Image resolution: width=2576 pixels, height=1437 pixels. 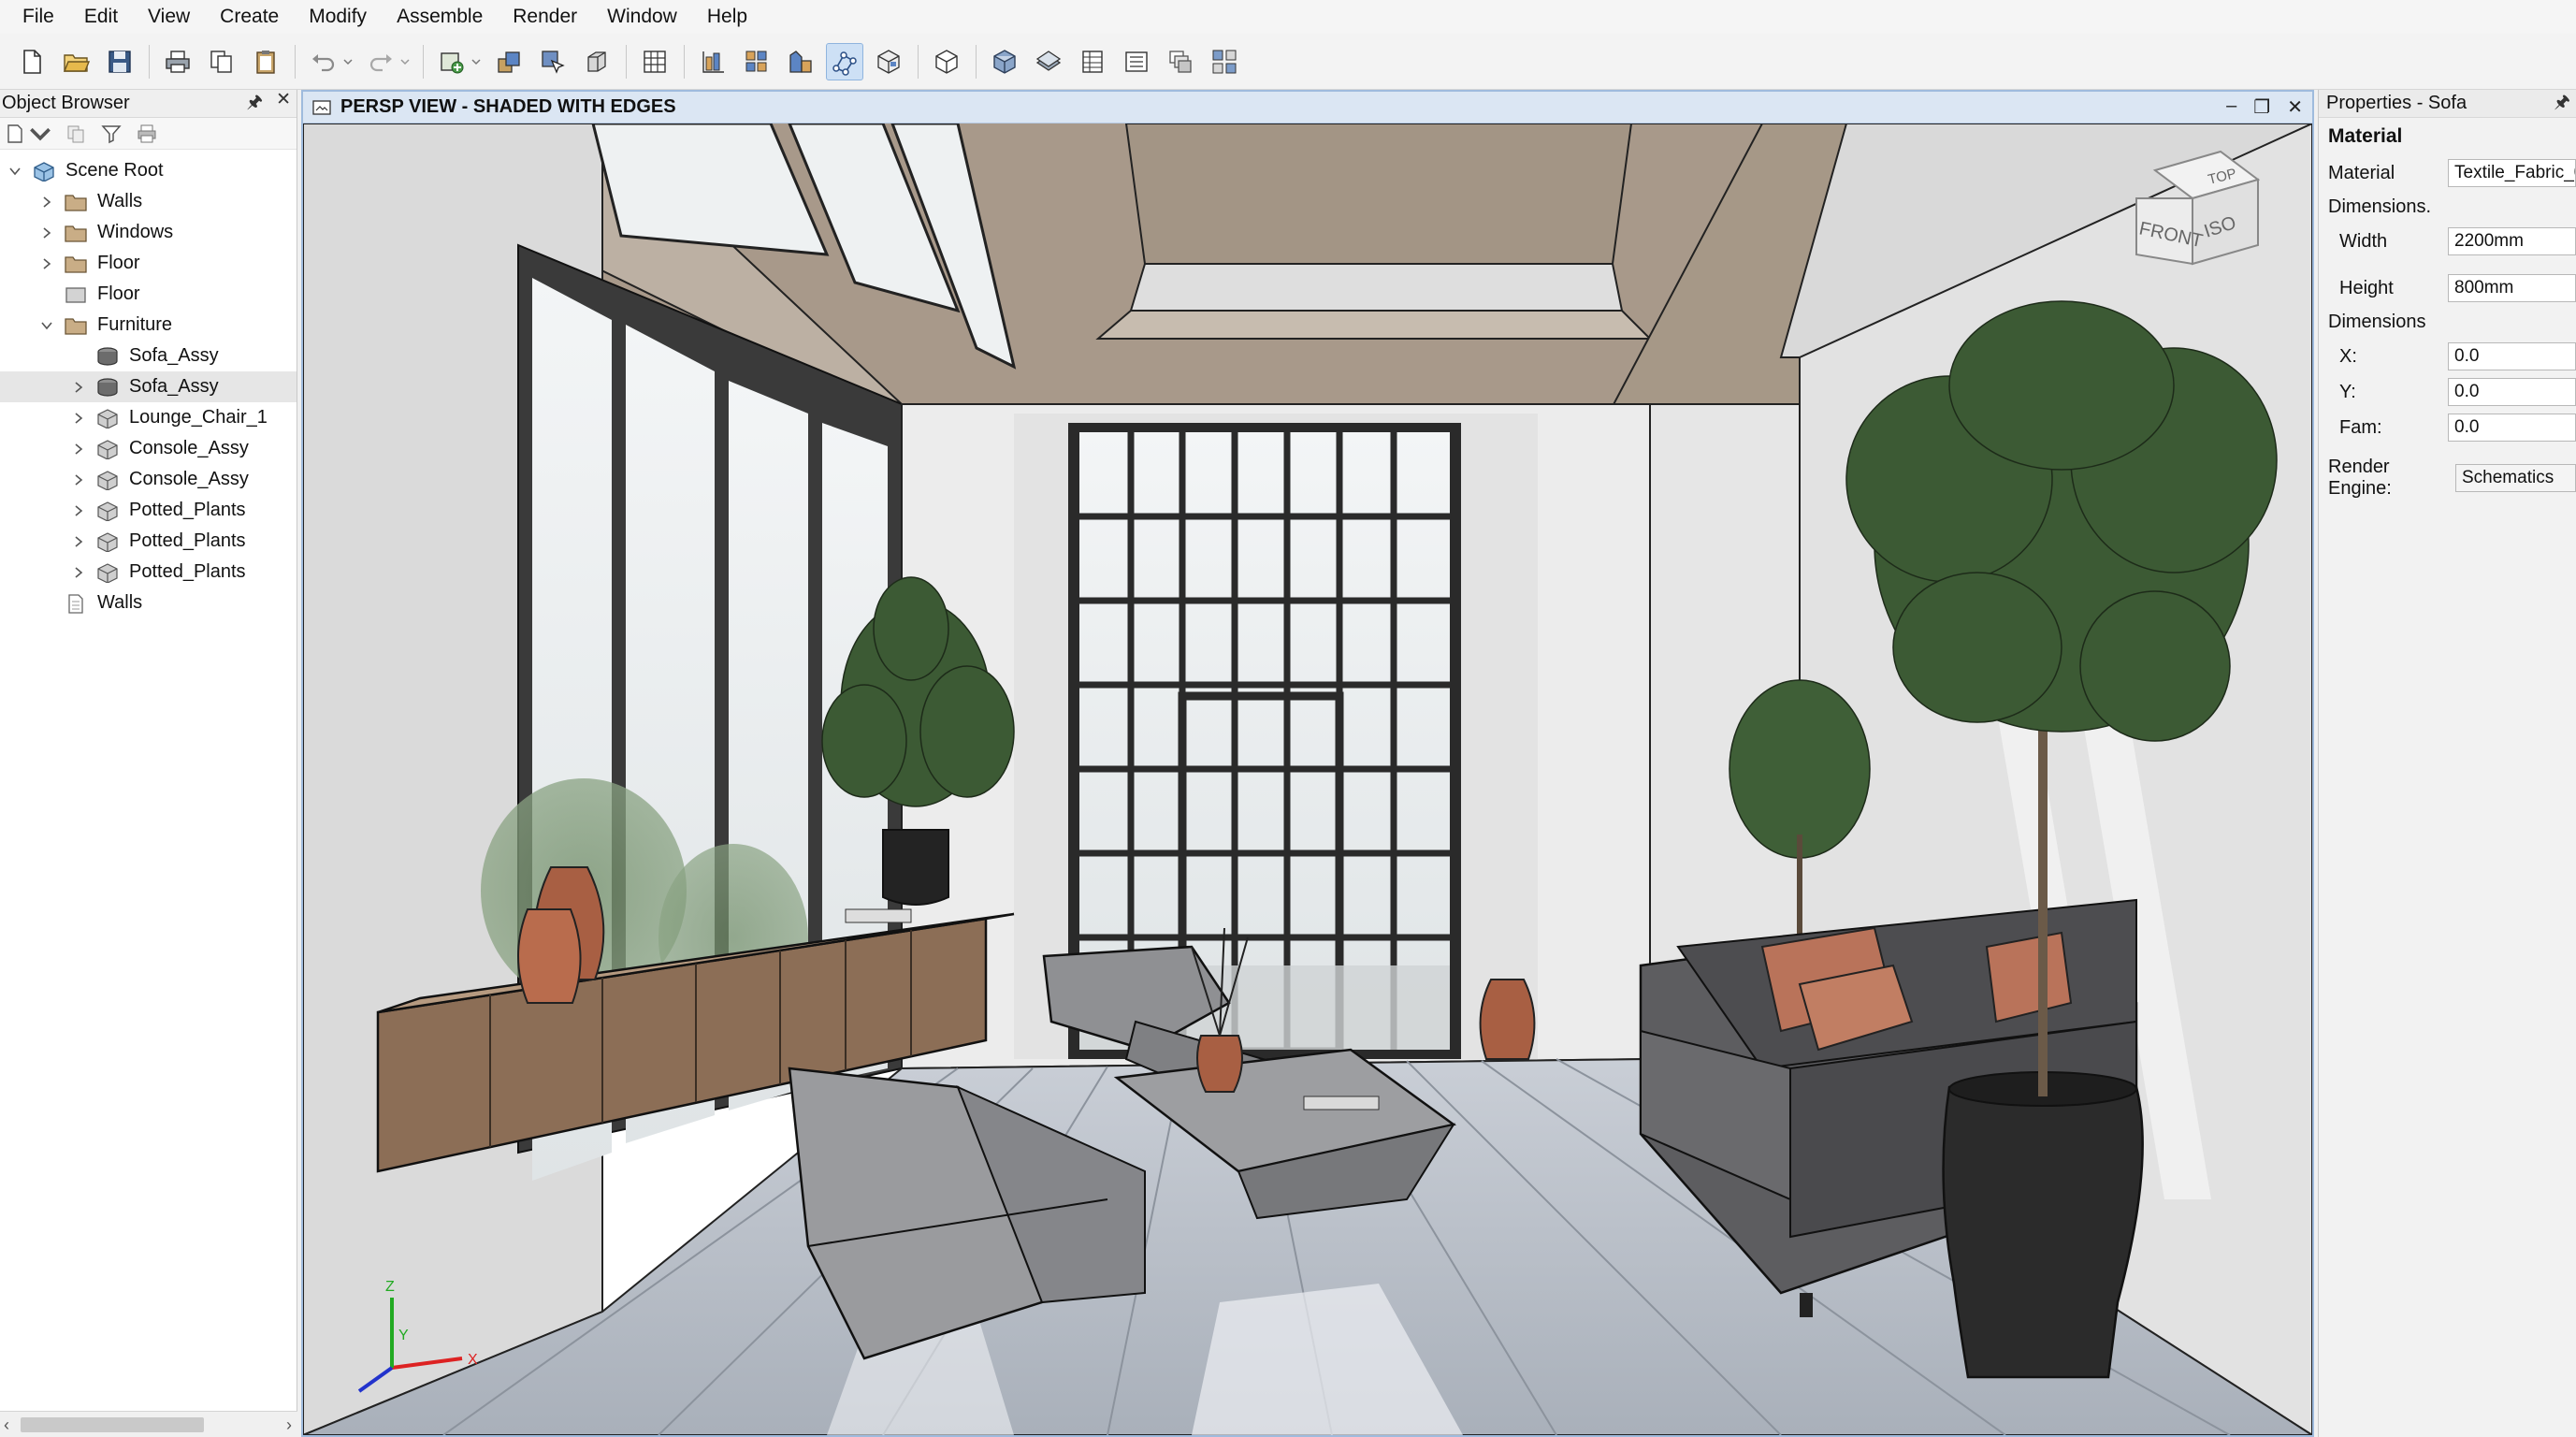 I want to click on select-component-button, so click(x=553, y=61).